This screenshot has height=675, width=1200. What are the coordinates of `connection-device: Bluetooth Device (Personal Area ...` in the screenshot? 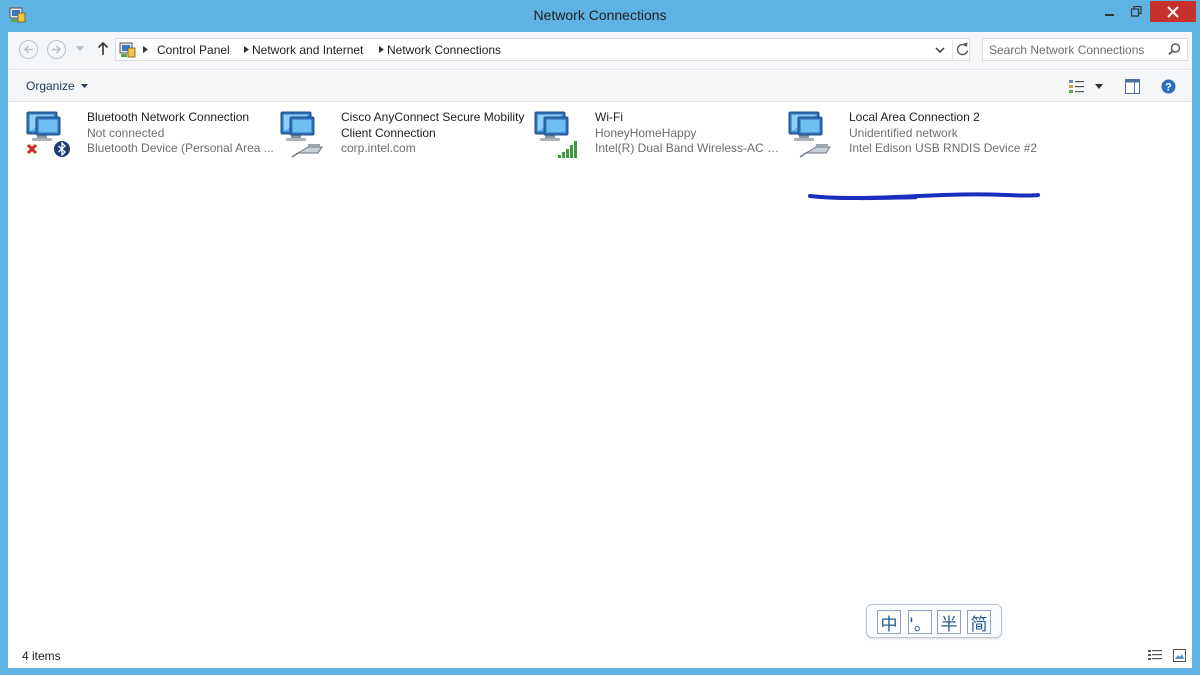 It's located at (180, 148).